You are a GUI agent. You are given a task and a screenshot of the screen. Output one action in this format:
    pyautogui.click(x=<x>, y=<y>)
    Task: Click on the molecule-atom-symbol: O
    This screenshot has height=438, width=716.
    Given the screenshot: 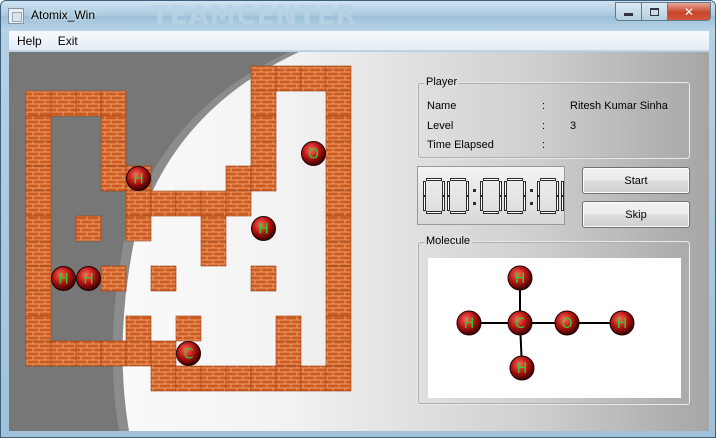 What is the action you would take?
    pyautogui.click(x=566, y=324)
    